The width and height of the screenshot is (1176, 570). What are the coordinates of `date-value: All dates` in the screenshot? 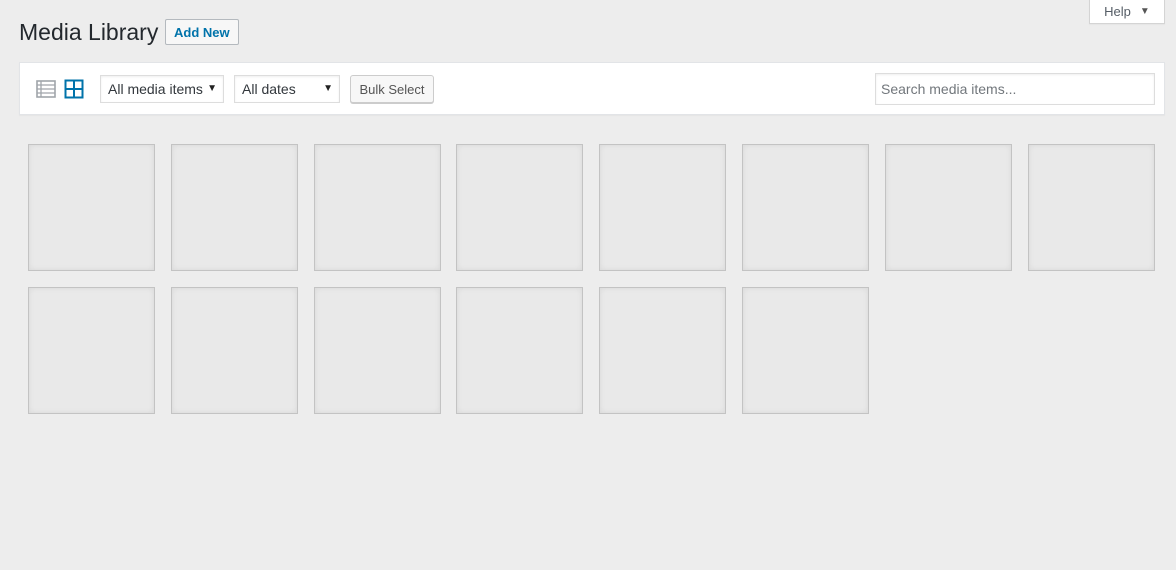 It's located at (269, 89).